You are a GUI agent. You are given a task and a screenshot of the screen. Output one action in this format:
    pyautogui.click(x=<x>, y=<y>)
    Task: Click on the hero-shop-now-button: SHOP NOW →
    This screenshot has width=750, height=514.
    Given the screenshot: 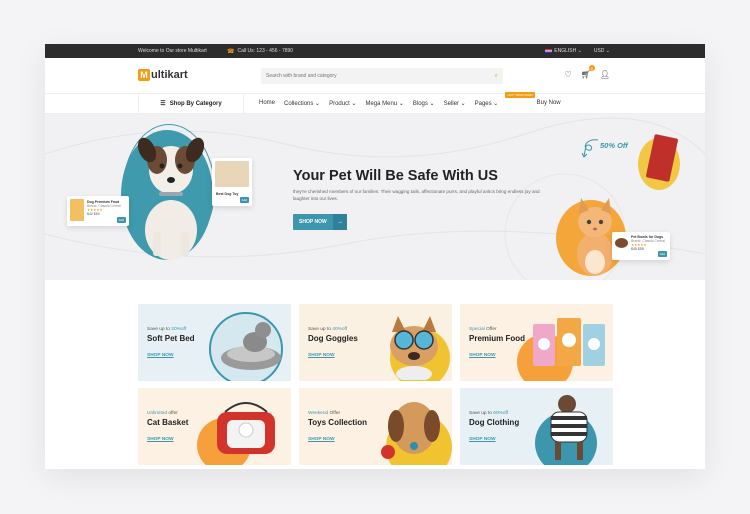 What is the action you would take?
    pyautogui.click(x=320, y=222)
    